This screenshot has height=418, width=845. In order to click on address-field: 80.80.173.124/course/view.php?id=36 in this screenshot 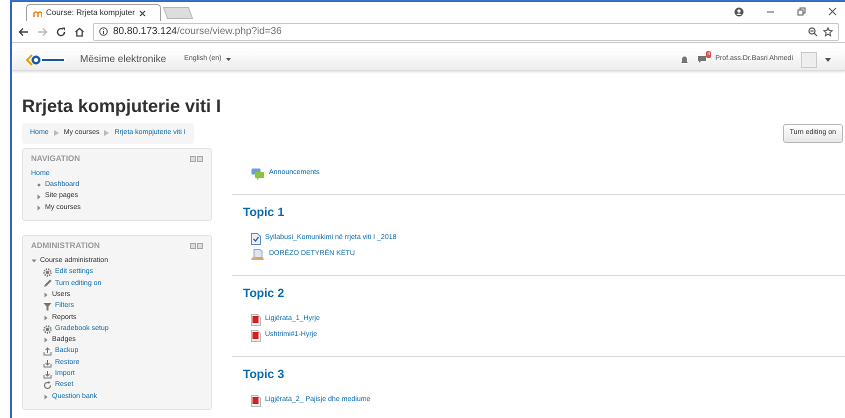, I will do `click(466, 31)`.